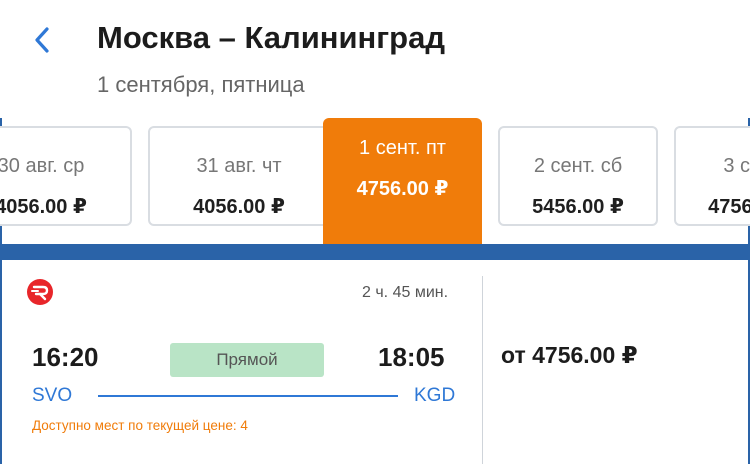  I want to click on date-tab-aug-30: 30 авг. ср 4056.00 ₽, so click(66, 176).